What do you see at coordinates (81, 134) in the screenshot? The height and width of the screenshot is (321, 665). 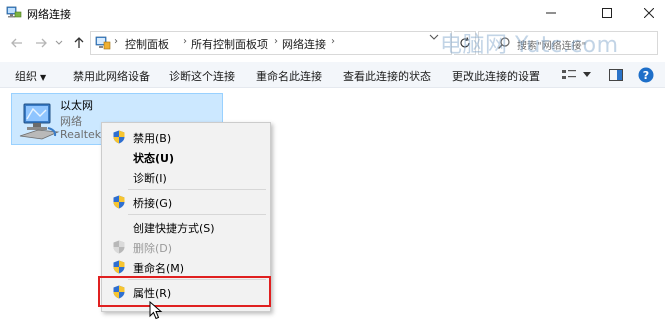 I see `connection-device: Realtek` at bounding box center [81, 134].